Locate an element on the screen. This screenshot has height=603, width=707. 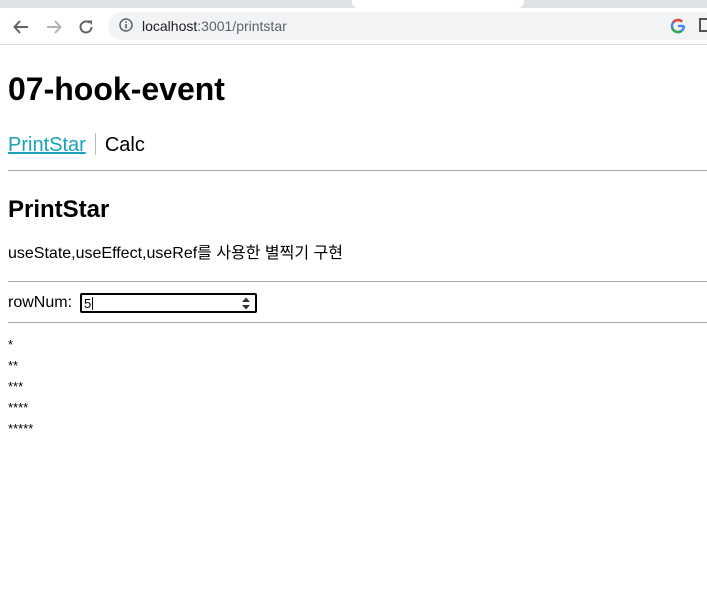
browser-toolbar: localhost:3001/printstar is located at coordinates (353, 26).